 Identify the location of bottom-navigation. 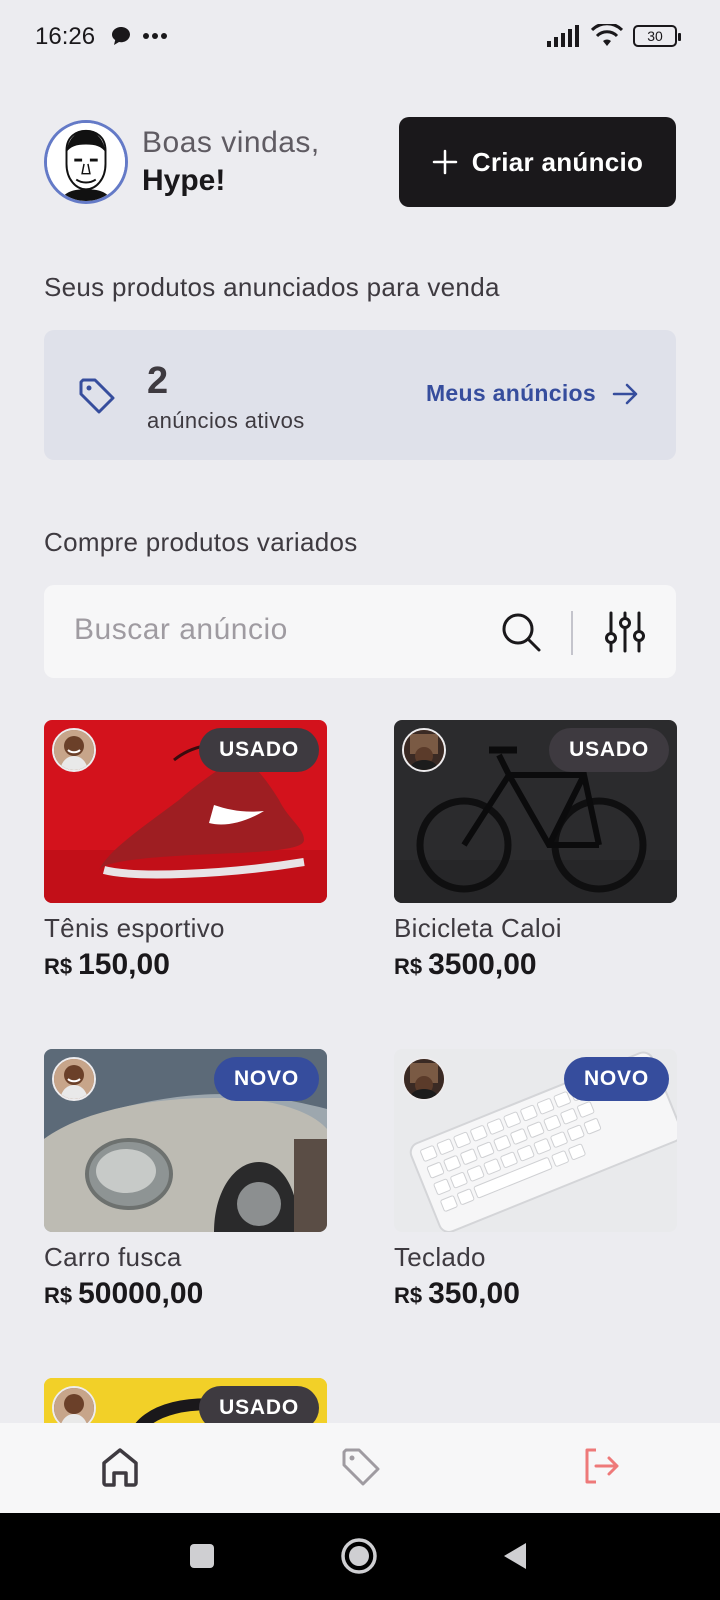
(360, 1468).